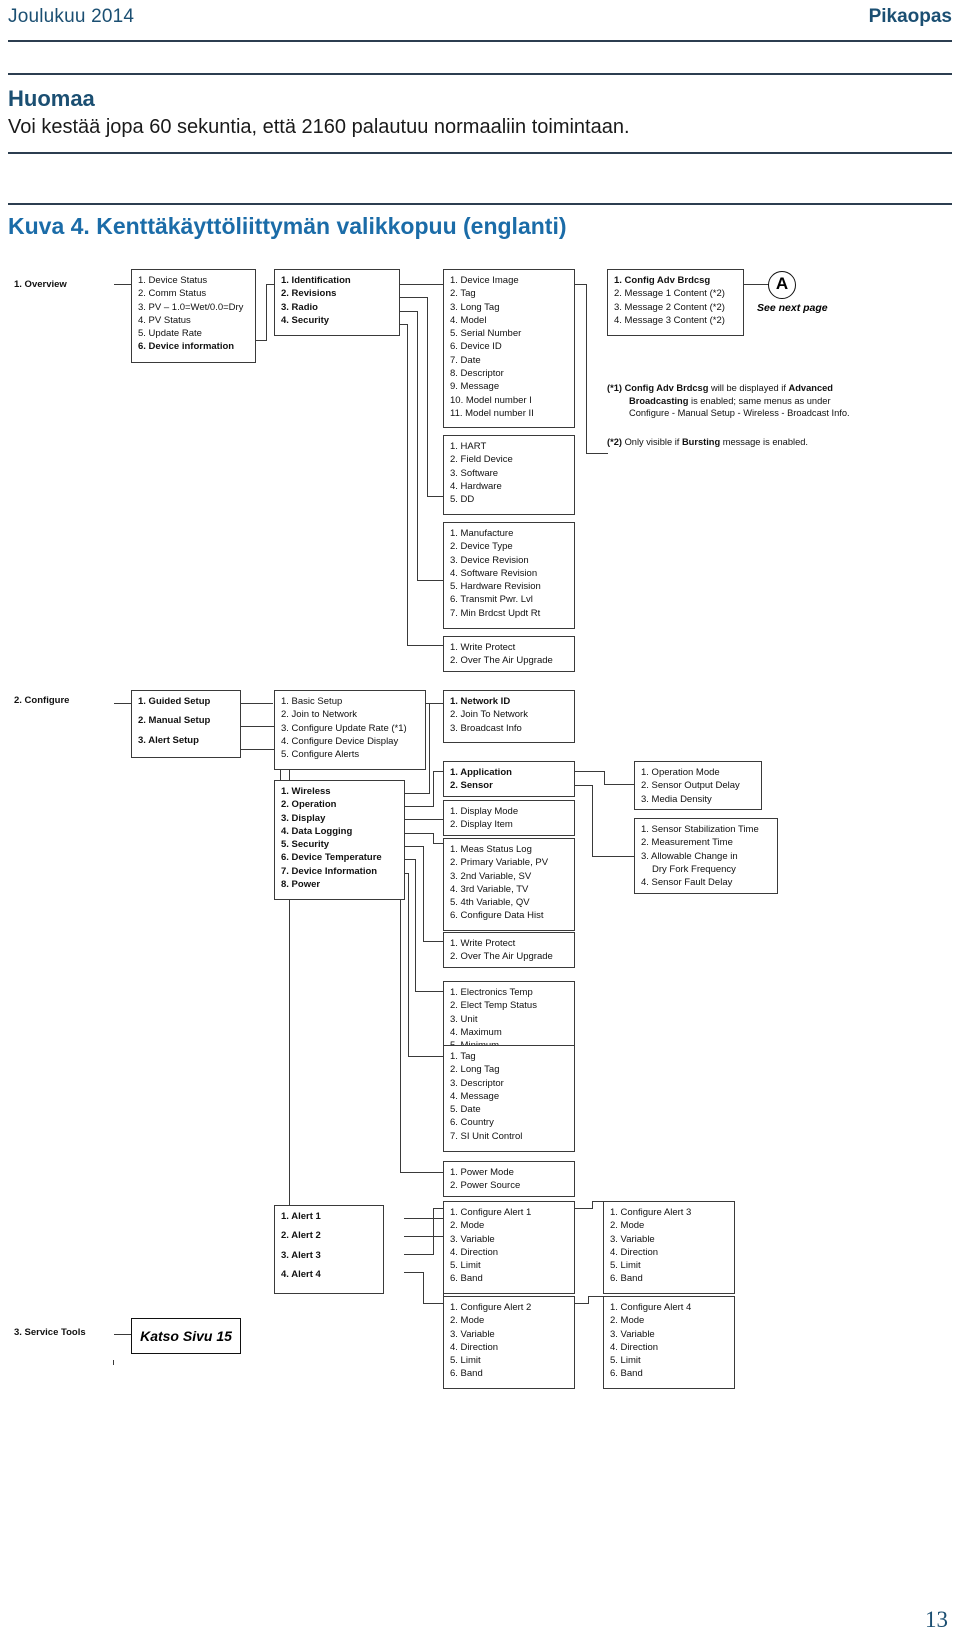 This screenshot has height=1647, width=960. I want to click on list-item: 6. Device Temperature, so click(331, 858).